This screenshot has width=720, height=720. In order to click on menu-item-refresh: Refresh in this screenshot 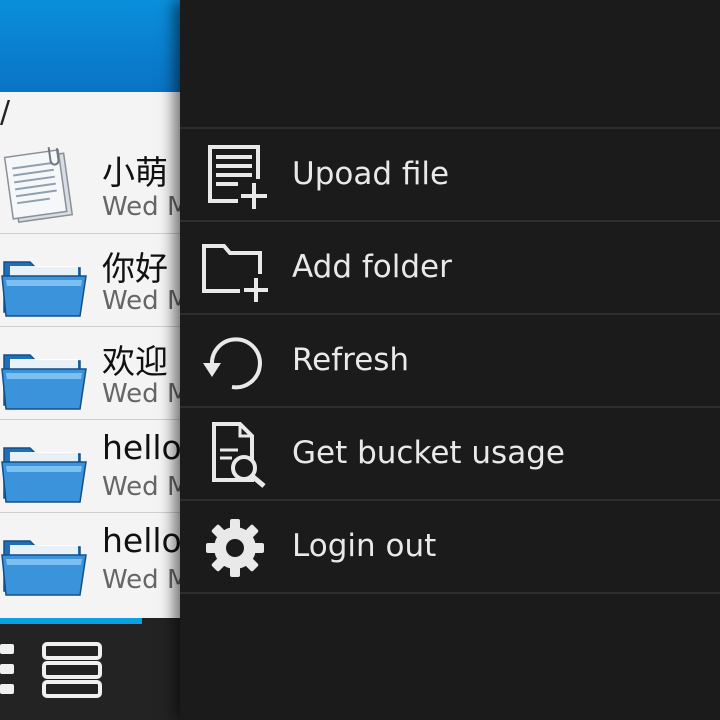, I will do `click(450, 361)`.